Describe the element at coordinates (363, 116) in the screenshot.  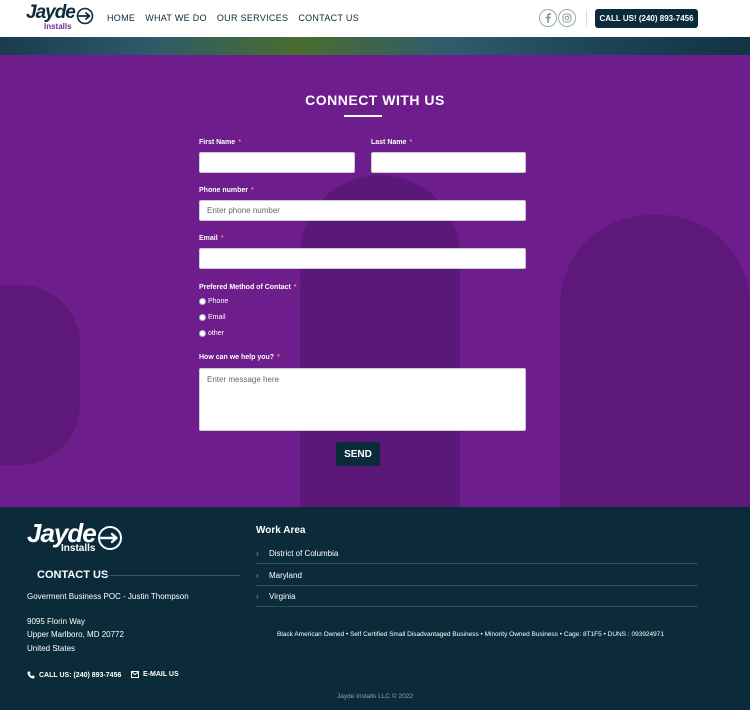
I see `title-underline` at that location.